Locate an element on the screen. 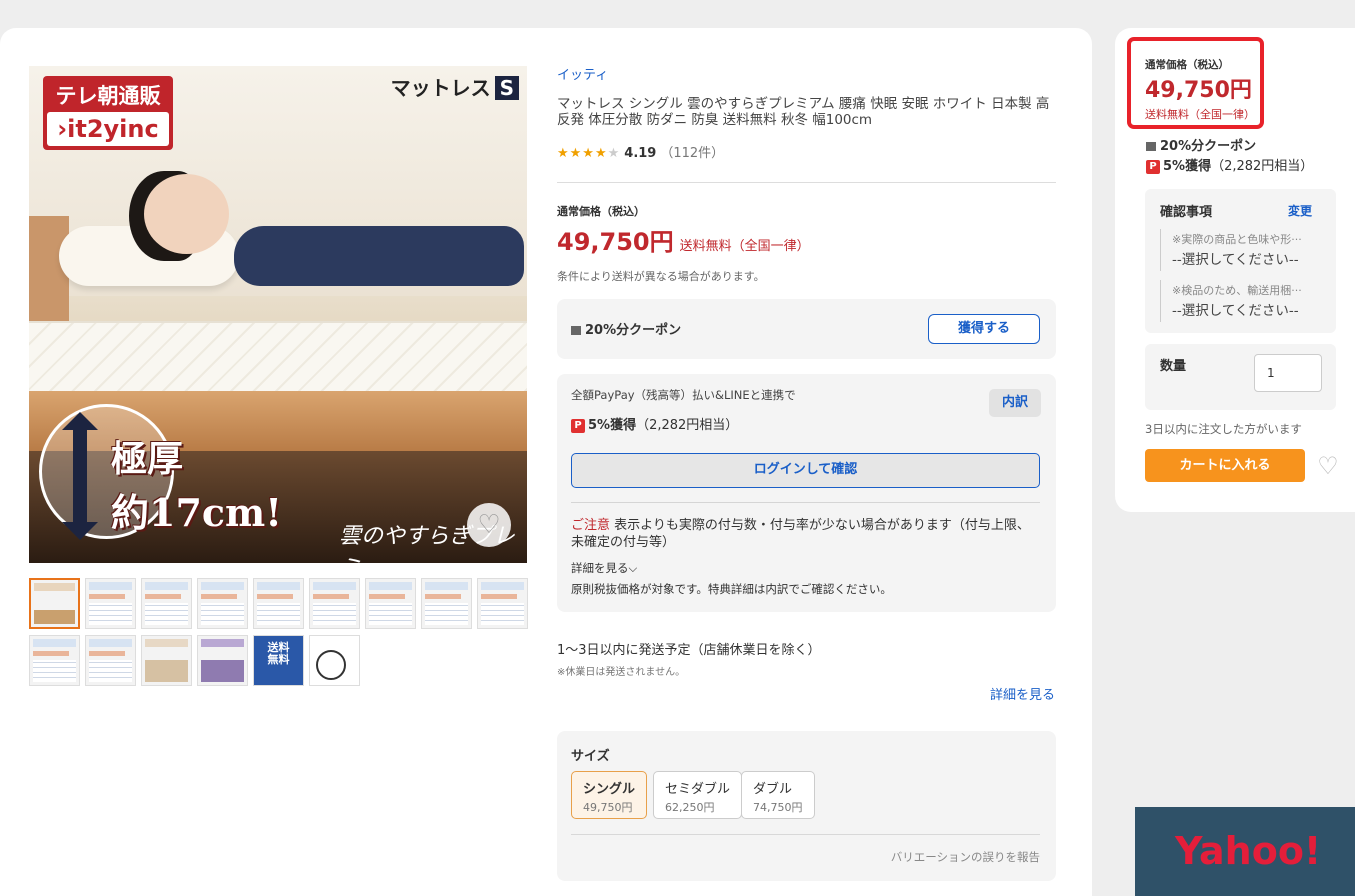 The image size is (1355, 896). login-confirm-button: ログインして確認 is located at coordinates (805, 470).